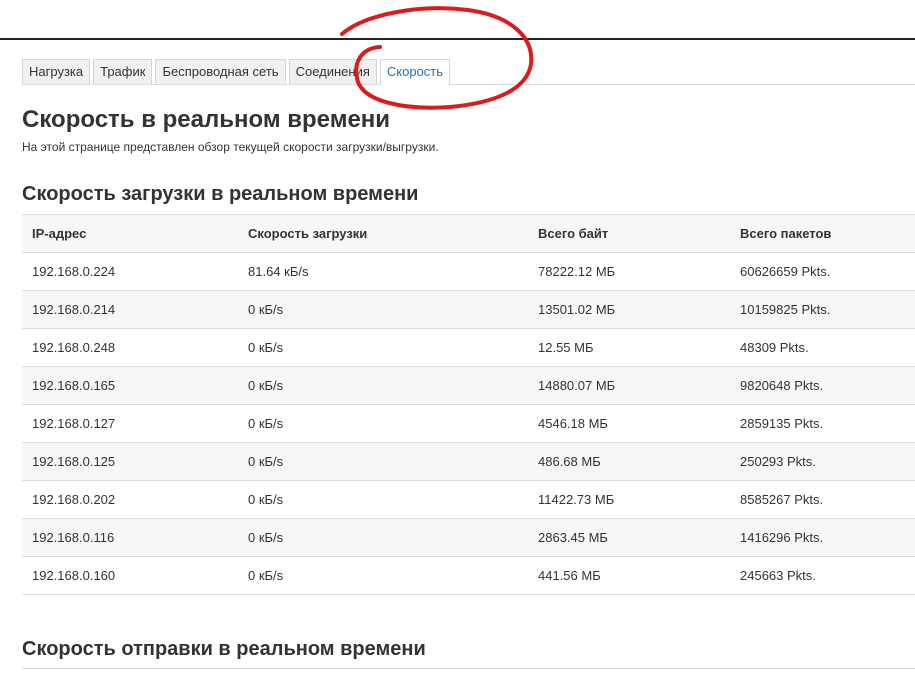  What do you see at coordinates (224, 649) in the screenshot?
I see `upload-section-title: Скорость отправки в реальном времени` at bounding box center [224, 649].